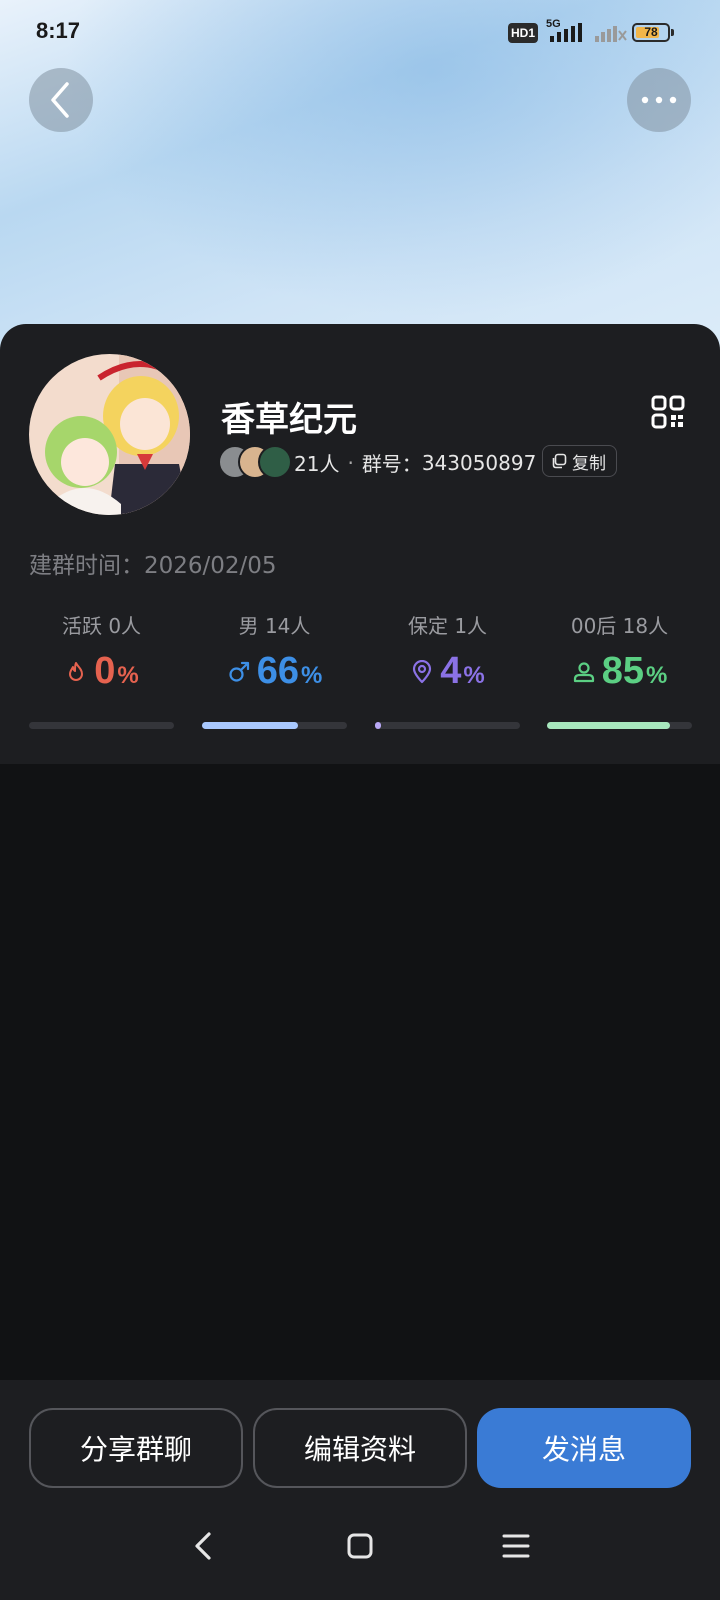 The width and height of the screenshot is (720, 1600). I want to click on share-group-button: 分享群聊, so click(136, 1448).